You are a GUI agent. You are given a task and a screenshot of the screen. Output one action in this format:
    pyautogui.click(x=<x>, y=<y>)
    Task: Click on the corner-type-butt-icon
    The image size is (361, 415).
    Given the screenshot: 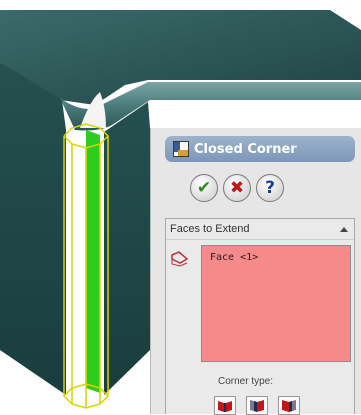 What is the action you would take?
    pyautogui.click(x=225, y=406)
    